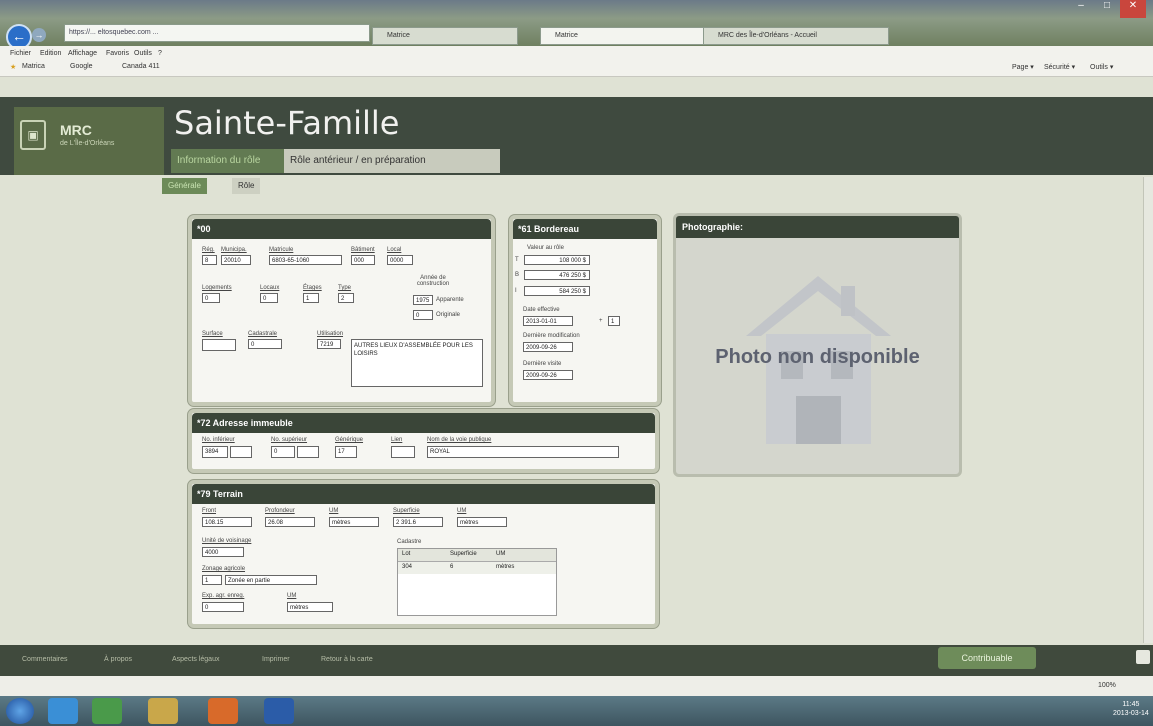 The width and height of the screenshot is (1153, 726). What do you see at coordinates (246, 186) in the screenshot?
I see `subtab-role: Rôle` at bounding box center [246, 186].